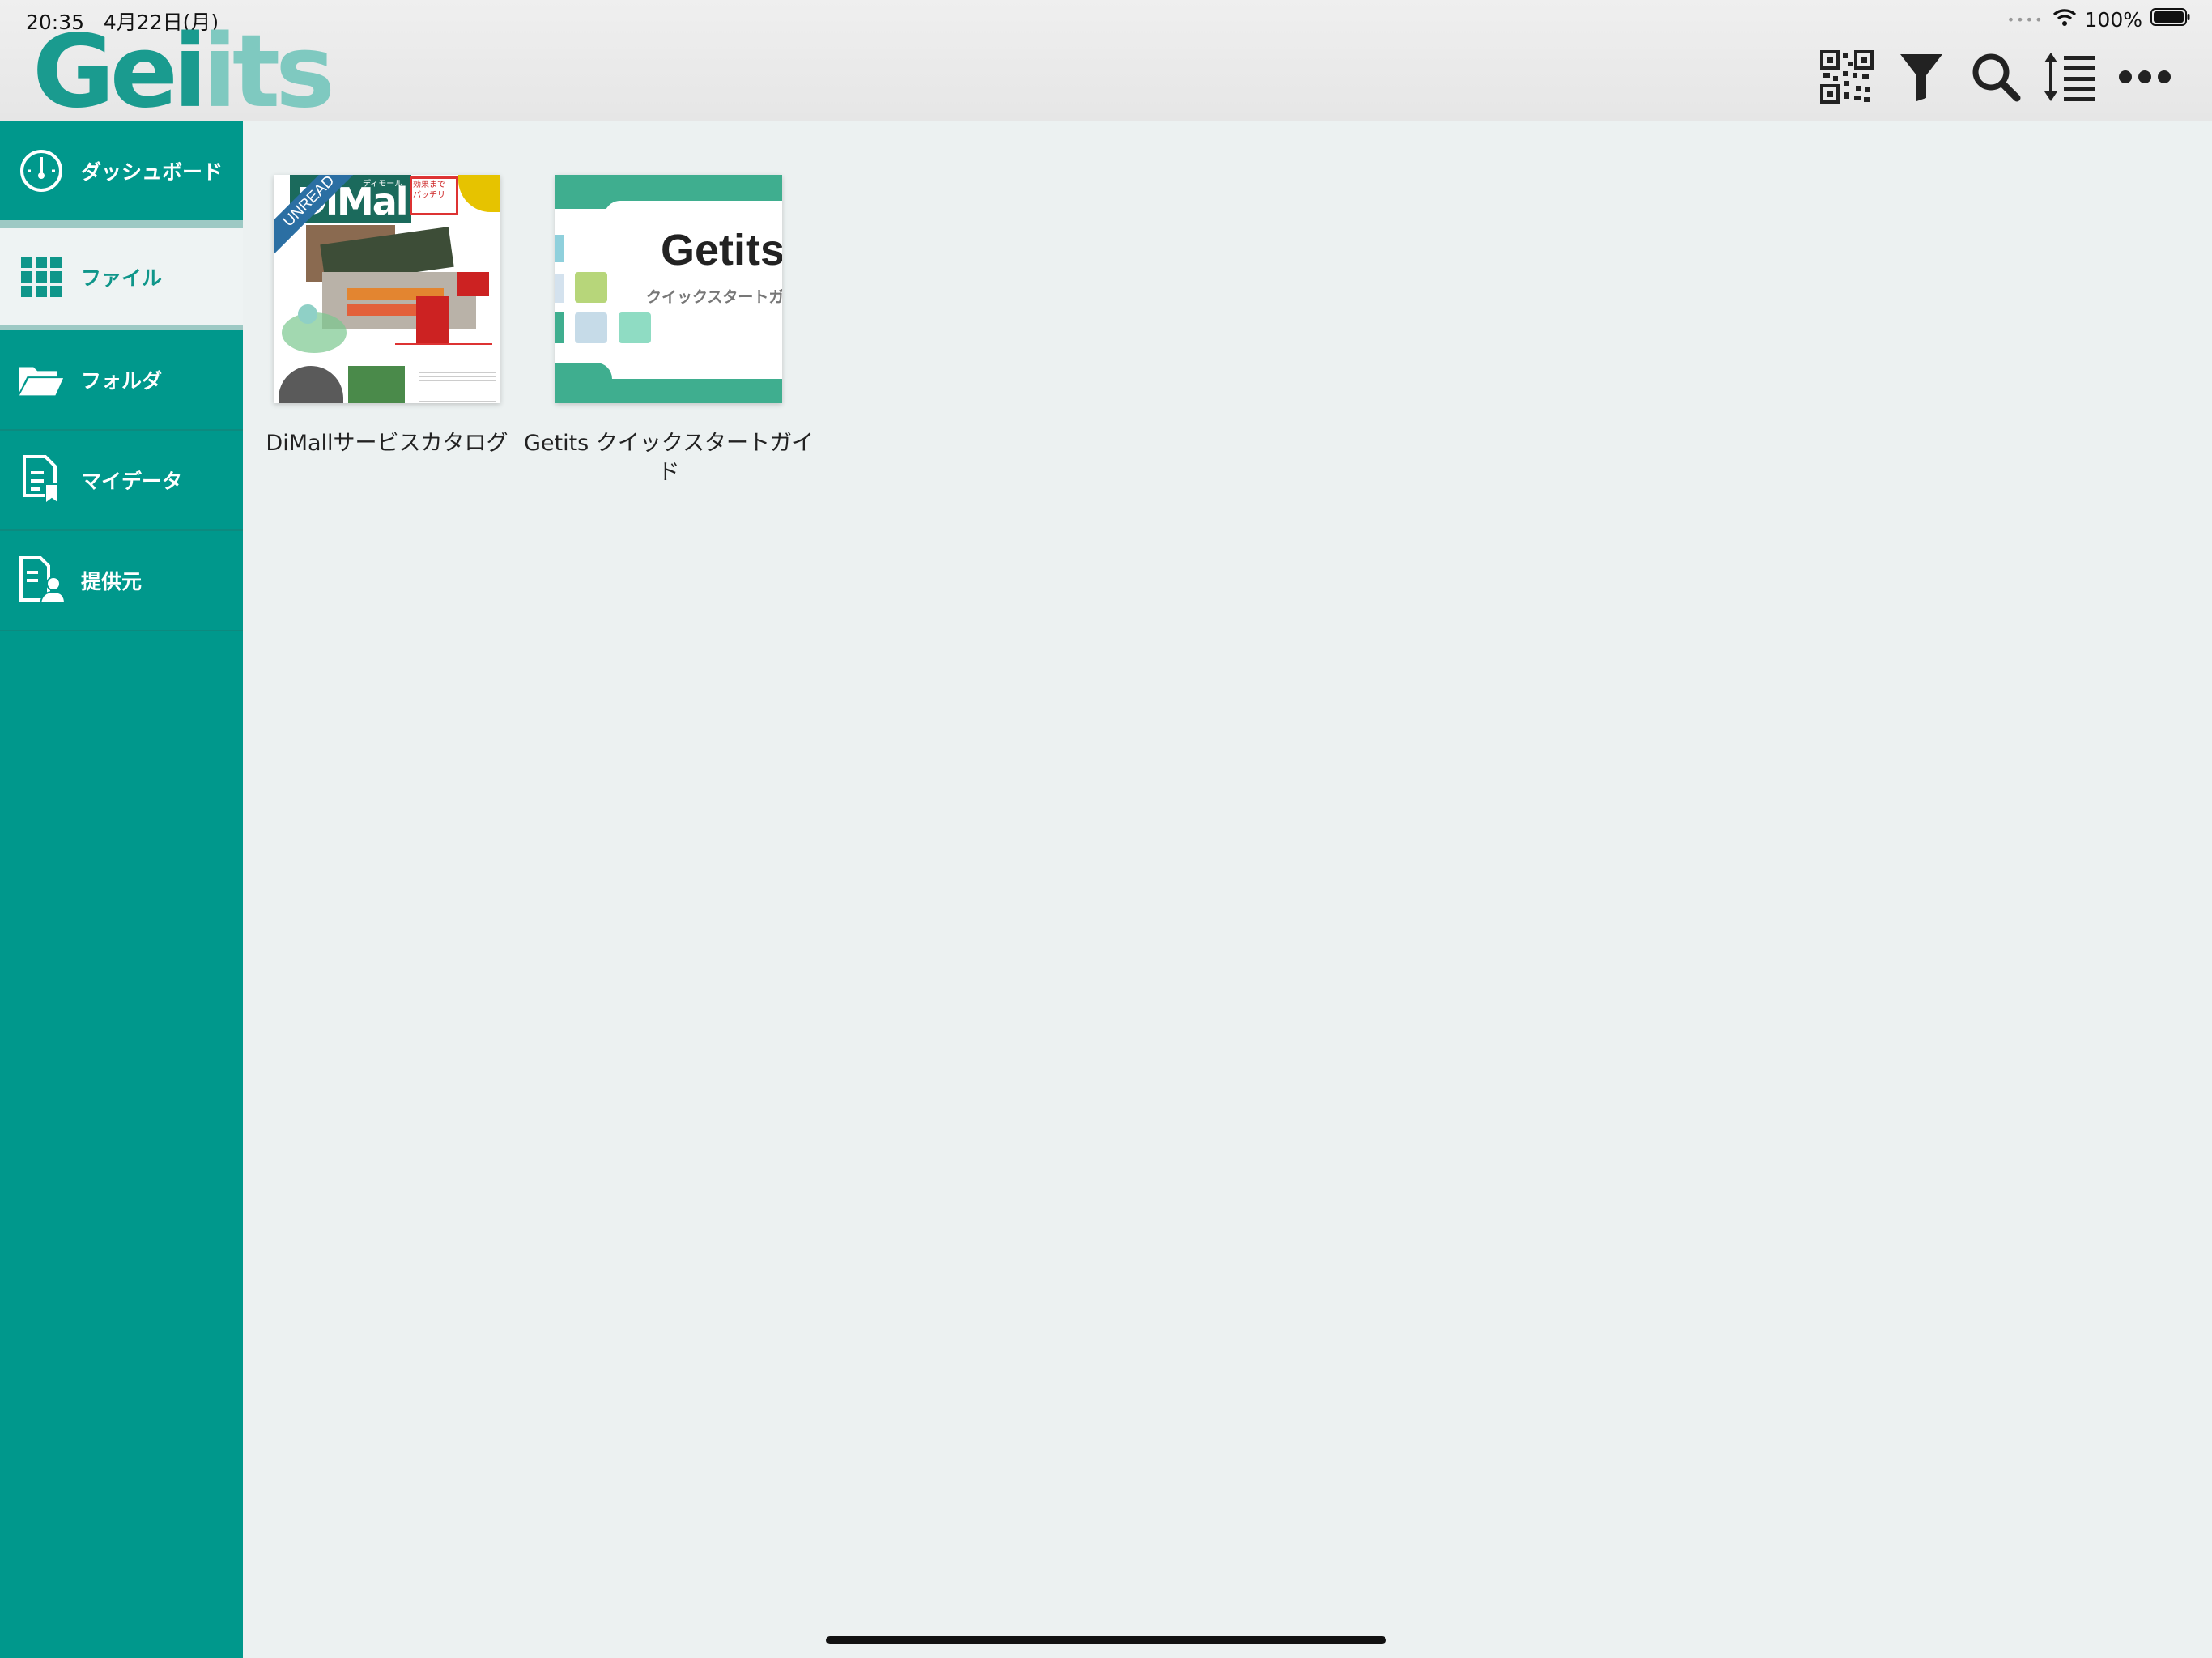 This screenshot has width=2212, height=1658. What do you see at coordinates (112, 581) in the screenshot?
I see `sidebar-item-label: 提供元` at bounding box center [112, 581].